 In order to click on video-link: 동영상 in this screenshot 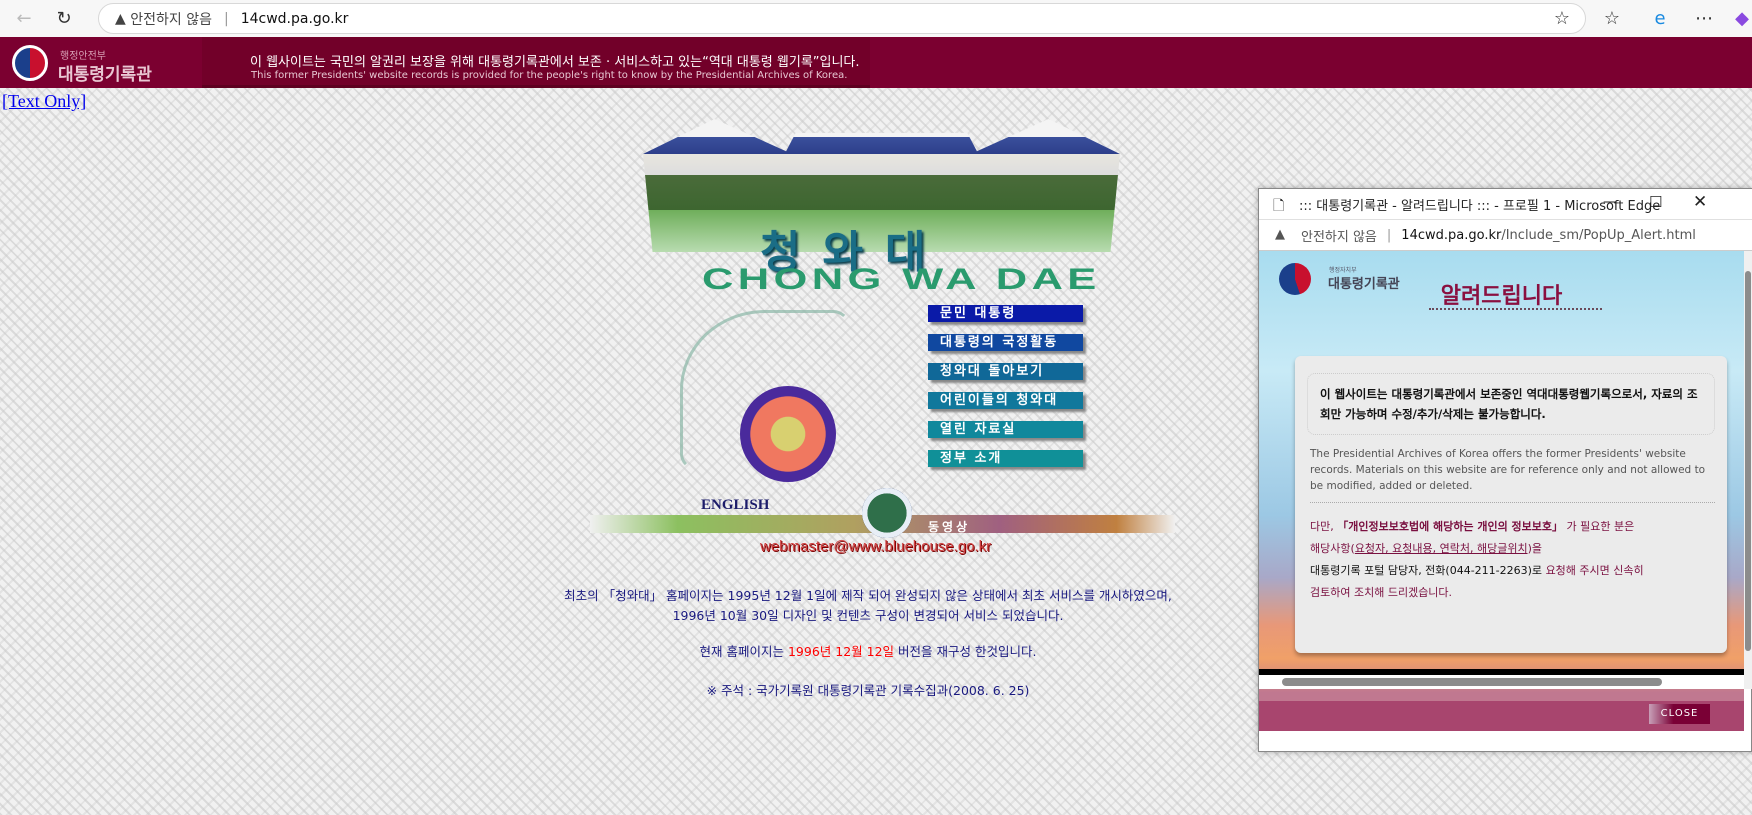, I will do `click(949, 526)`.